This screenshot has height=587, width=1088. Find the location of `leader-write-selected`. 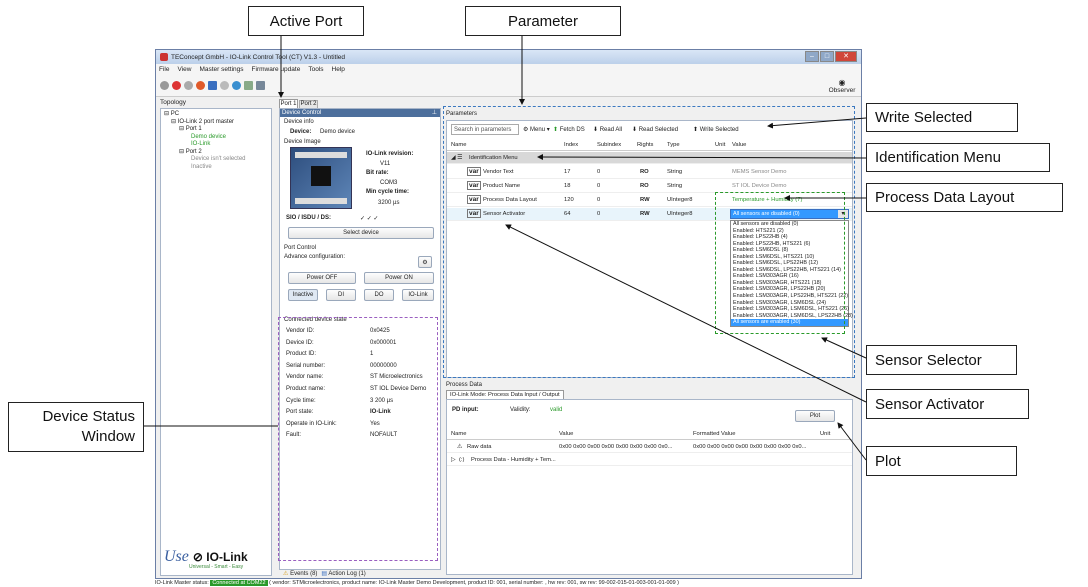

leader-write-selected is located at coordinates (817, 123).